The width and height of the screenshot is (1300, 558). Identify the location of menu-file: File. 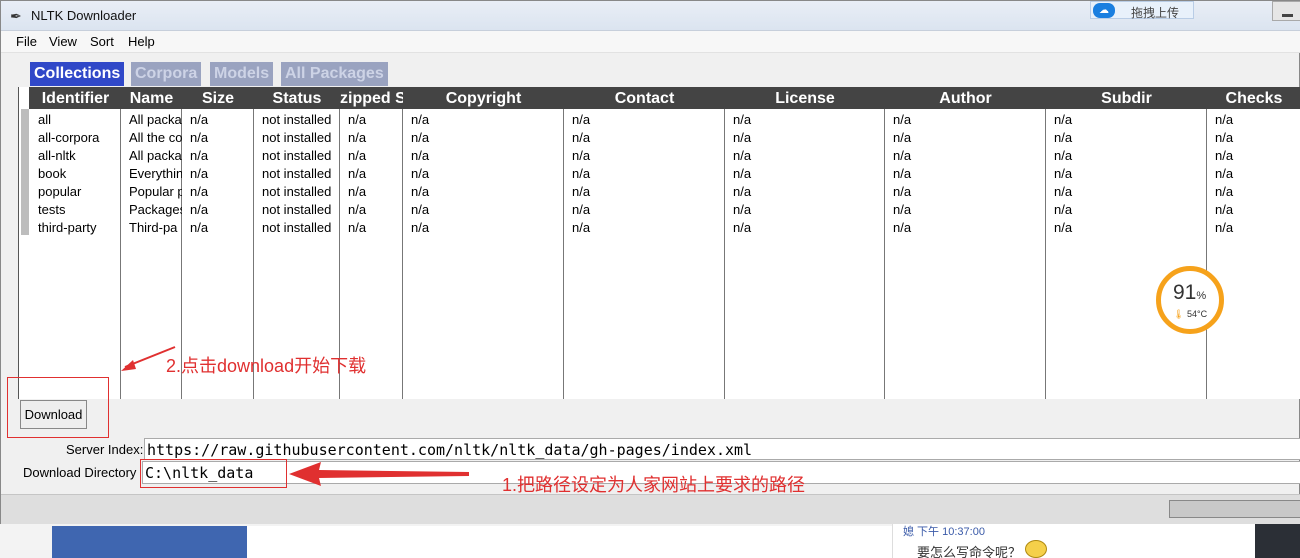
(26, 41).